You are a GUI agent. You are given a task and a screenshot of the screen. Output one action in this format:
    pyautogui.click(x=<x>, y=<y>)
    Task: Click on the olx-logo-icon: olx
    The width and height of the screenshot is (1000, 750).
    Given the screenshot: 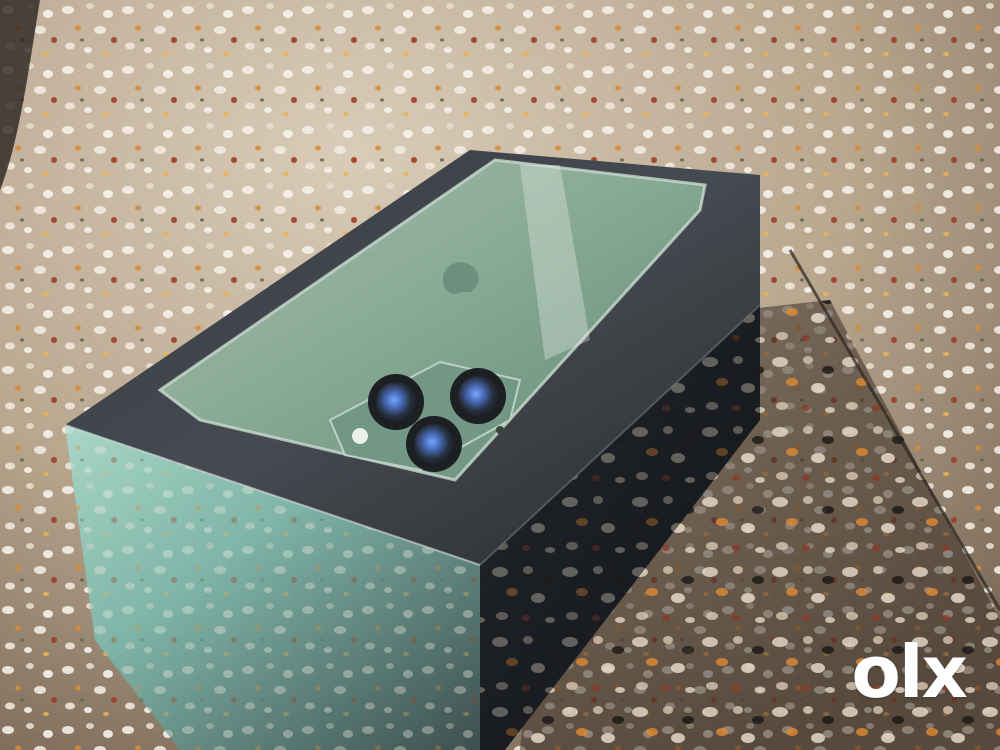 What is the action you would take?
    pyautogui.click(x=909, y=672)
    